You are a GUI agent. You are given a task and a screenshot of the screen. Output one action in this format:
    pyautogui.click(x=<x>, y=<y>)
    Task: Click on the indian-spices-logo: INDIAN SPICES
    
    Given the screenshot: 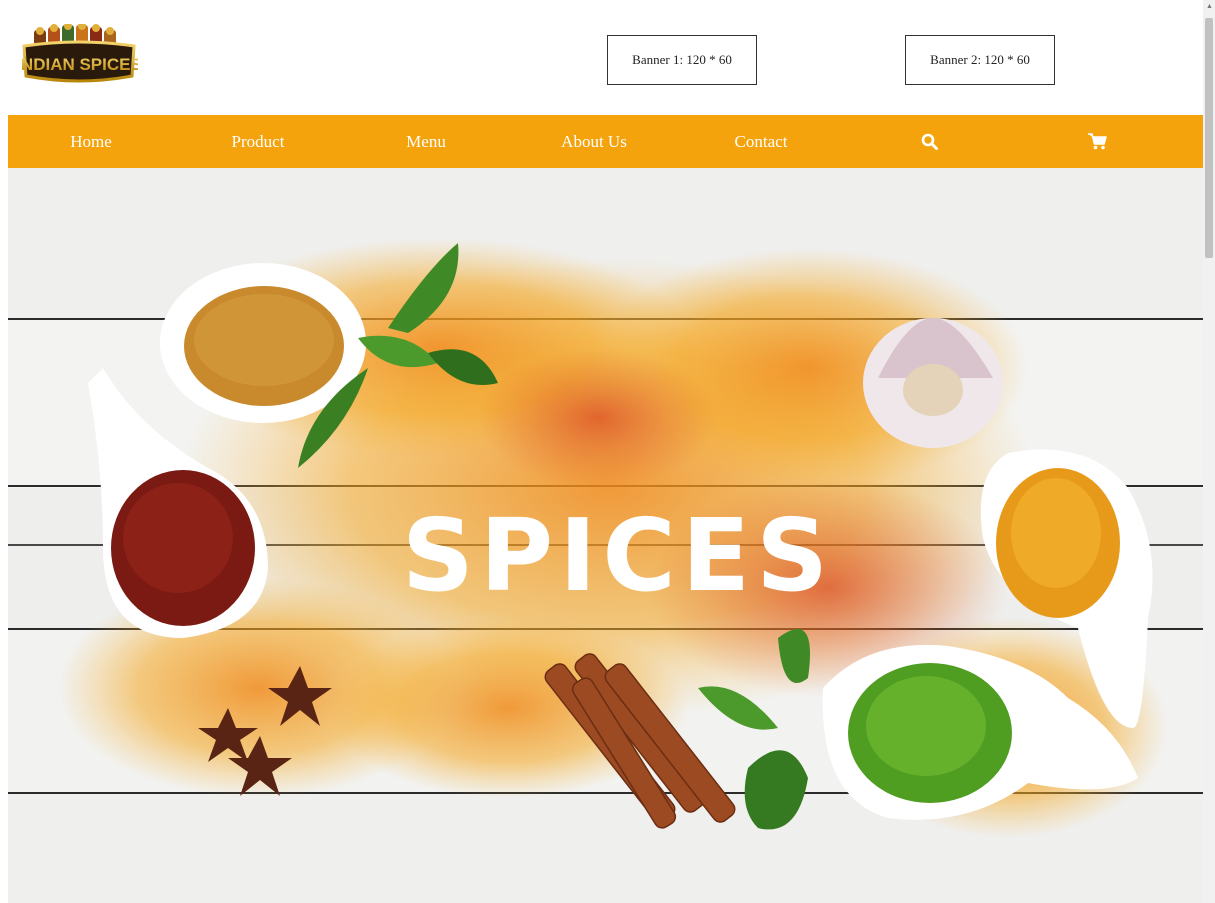 What is the action you would take?
    pyautogui.click(x=79, y=56)
    